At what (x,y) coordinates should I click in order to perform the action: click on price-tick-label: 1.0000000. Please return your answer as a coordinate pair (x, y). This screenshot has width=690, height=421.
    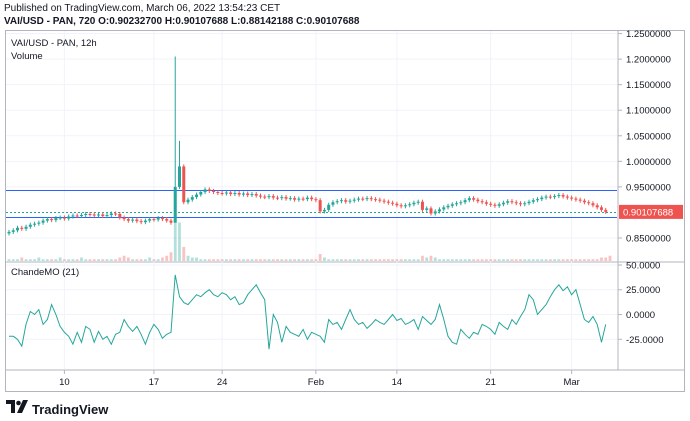
    Looking at the image, I should click on (648, 162).